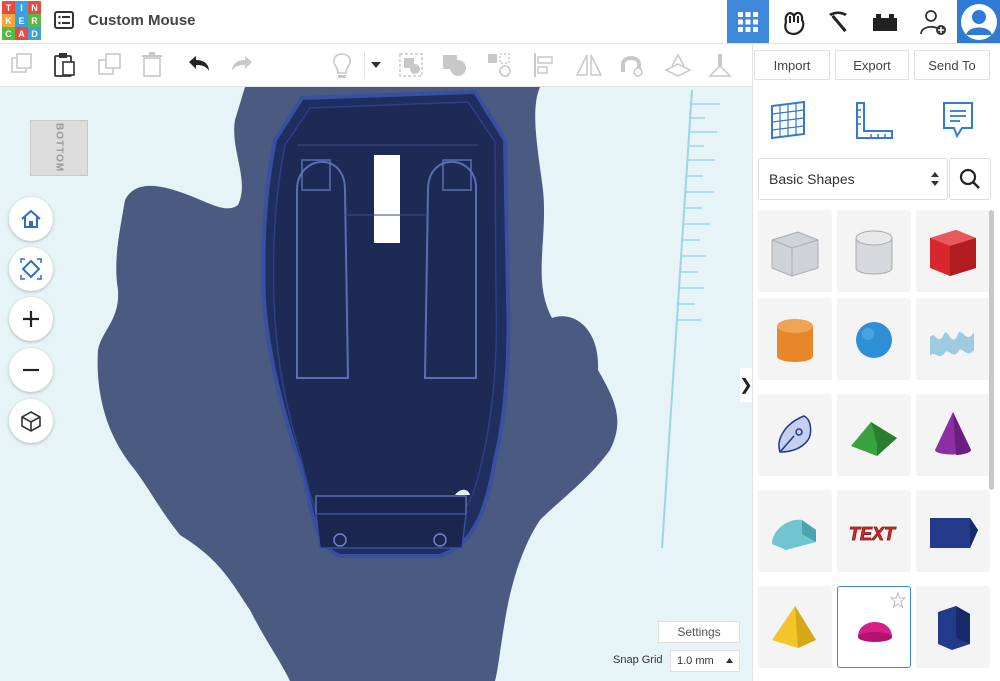  What do you see at coordinates (953, 339) in the screenshot?
I see `shape-scribble` at bounding box center [953, 339].